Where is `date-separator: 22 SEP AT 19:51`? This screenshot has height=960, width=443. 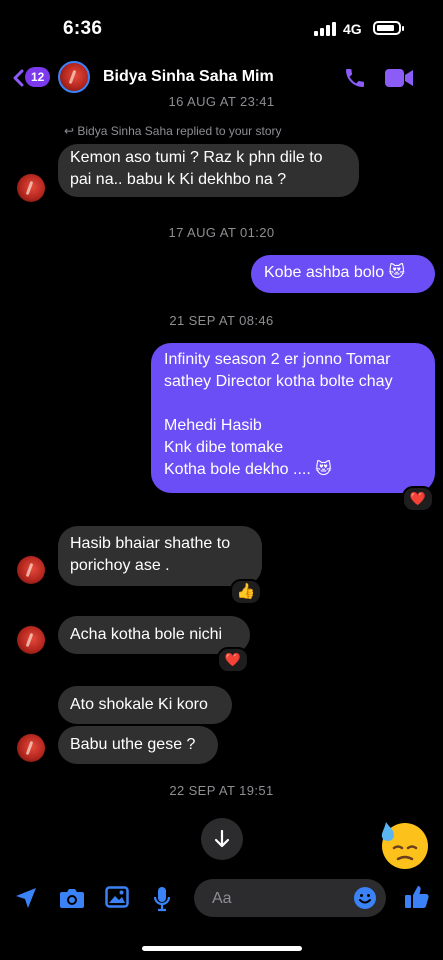
date-separator: 22 SEP AT 19:51 is located at coordinates (221, 790).